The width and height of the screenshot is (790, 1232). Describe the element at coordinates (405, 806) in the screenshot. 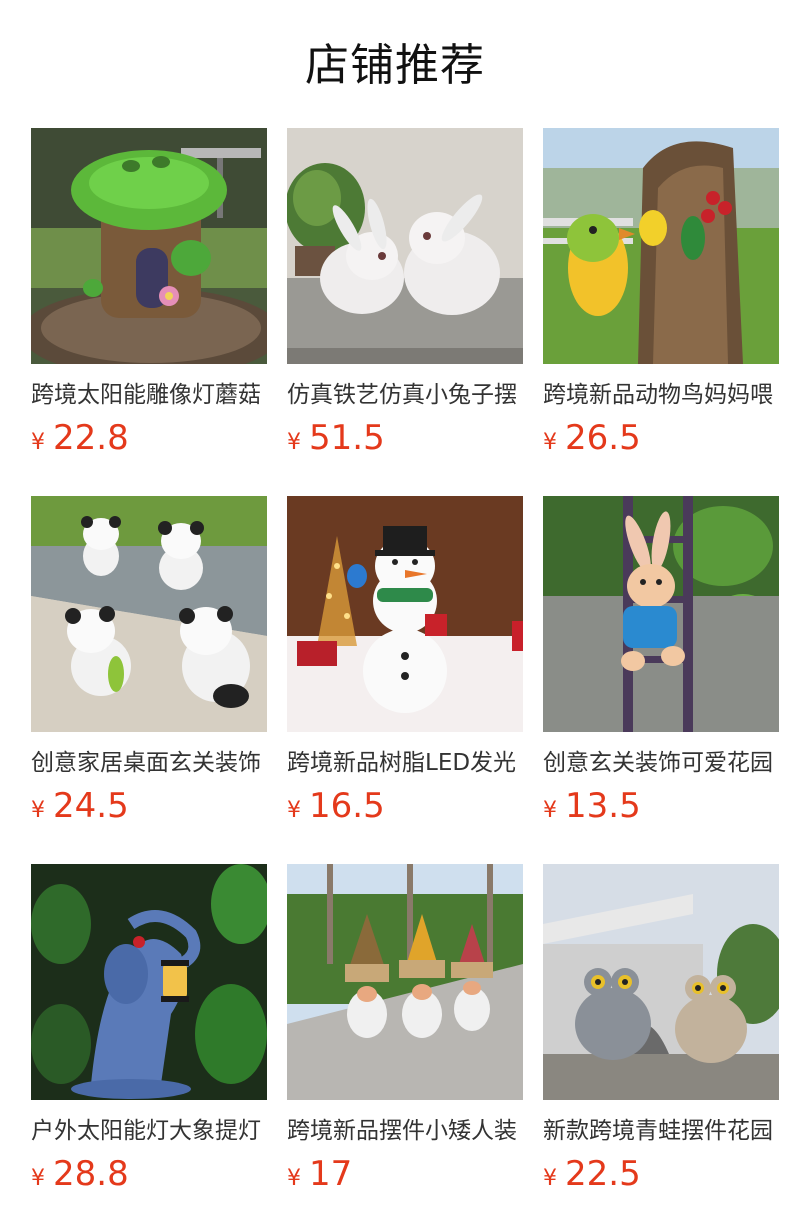

I see `product-price: ¥ 16.5` at that location.